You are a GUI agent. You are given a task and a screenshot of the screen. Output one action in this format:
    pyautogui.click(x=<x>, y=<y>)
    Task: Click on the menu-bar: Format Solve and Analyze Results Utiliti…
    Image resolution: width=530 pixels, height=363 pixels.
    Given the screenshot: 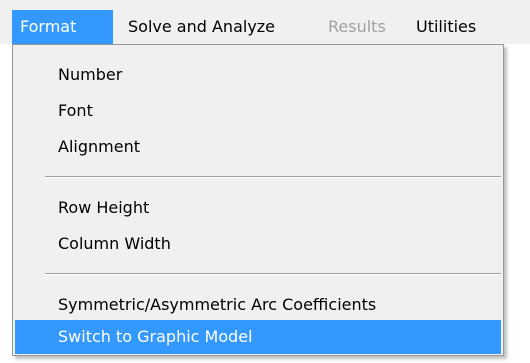 What is the action you would take?
    pyautogui.click(x=265, y=22)
    